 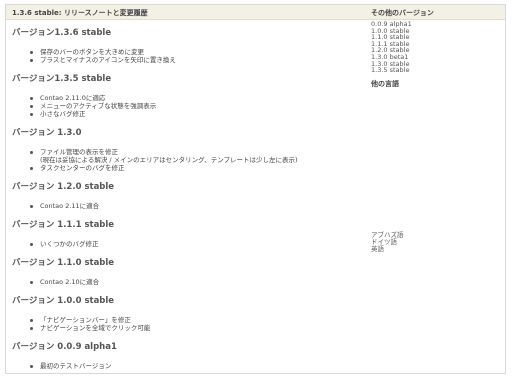 What do you see at coordinates (387, 242) in the screenshot?
I see `languages-list: アブハズ語 ドイツ語 英語` at bounding box center [387, 242].